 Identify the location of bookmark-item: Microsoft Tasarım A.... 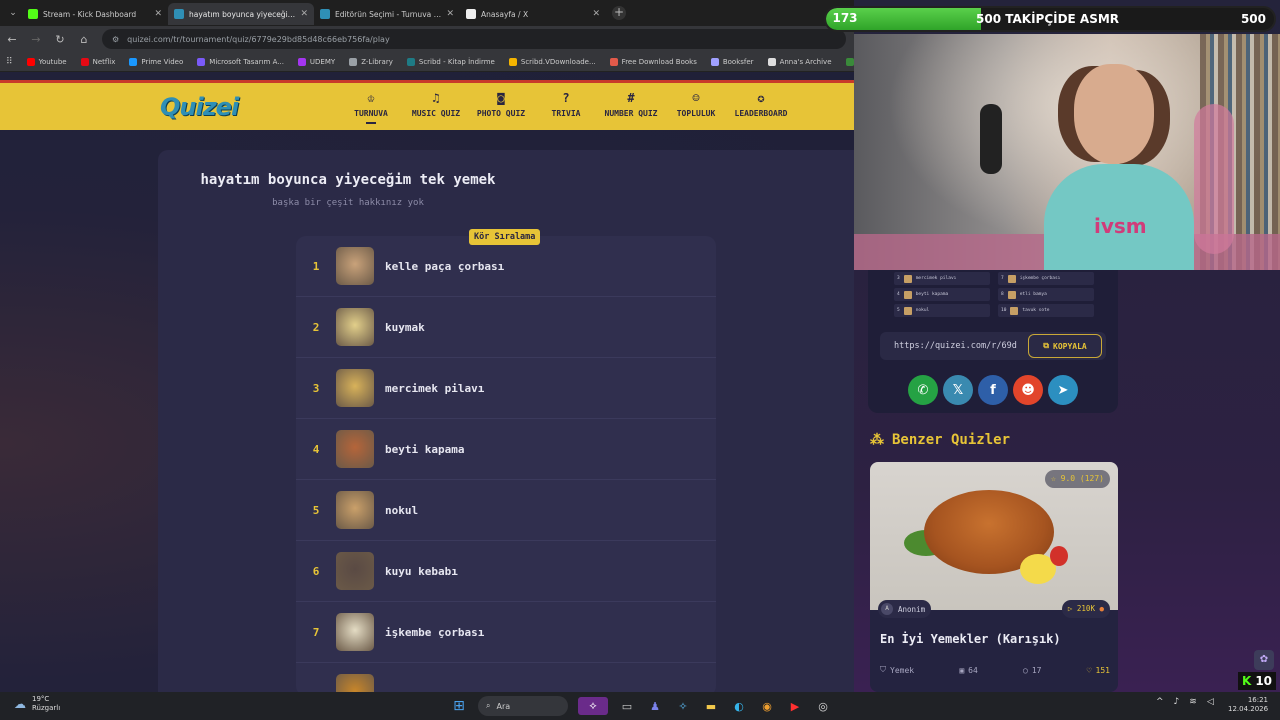
(240, 61).